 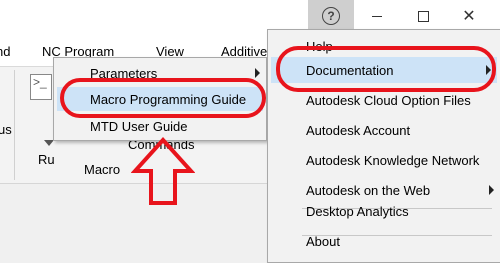 What do you see at coordinates (46, 159) in the screenshot?
I see `run-label-partial: Ru` at bounding box center [46, 159].